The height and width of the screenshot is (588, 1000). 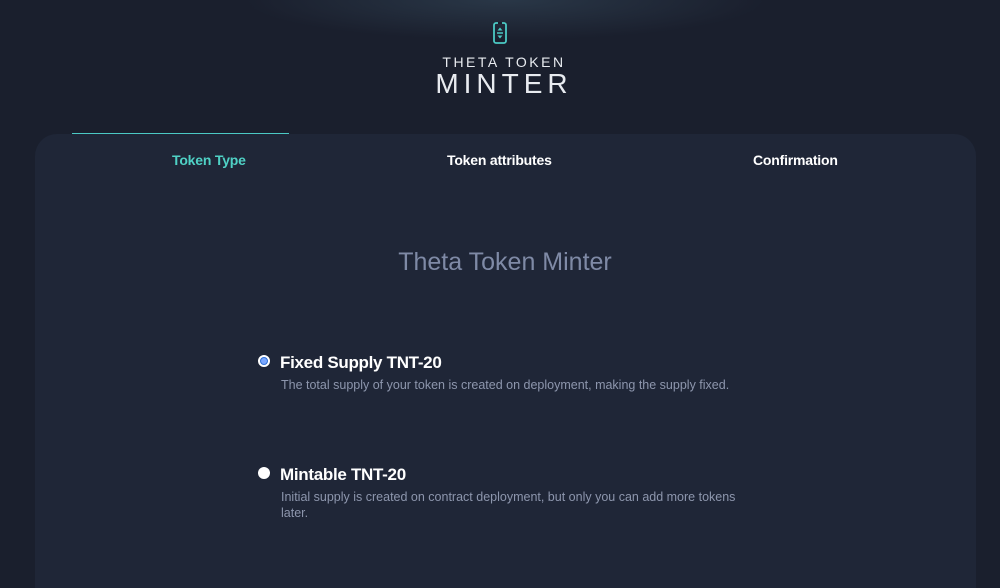 What do you see at coordinates (500, 60) in the screenshot?
I see `app-logo: THETA TOKEN MINTER` at bounding box center [500, 60].